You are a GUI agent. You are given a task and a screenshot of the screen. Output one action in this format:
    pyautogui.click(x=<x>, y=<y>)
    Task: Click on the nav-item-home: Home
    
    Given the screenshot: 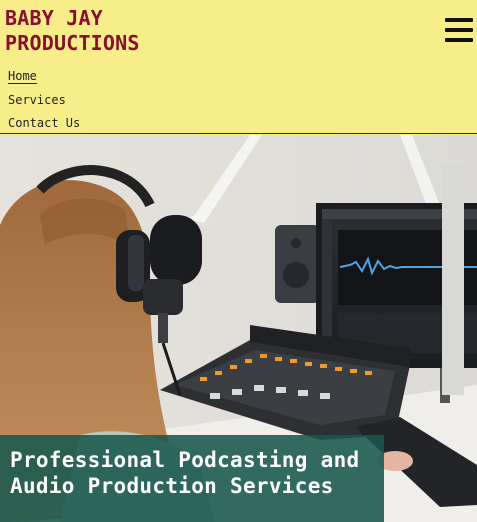 What is the action you would take?
    pyautogui.click(x=44, y=77)
    